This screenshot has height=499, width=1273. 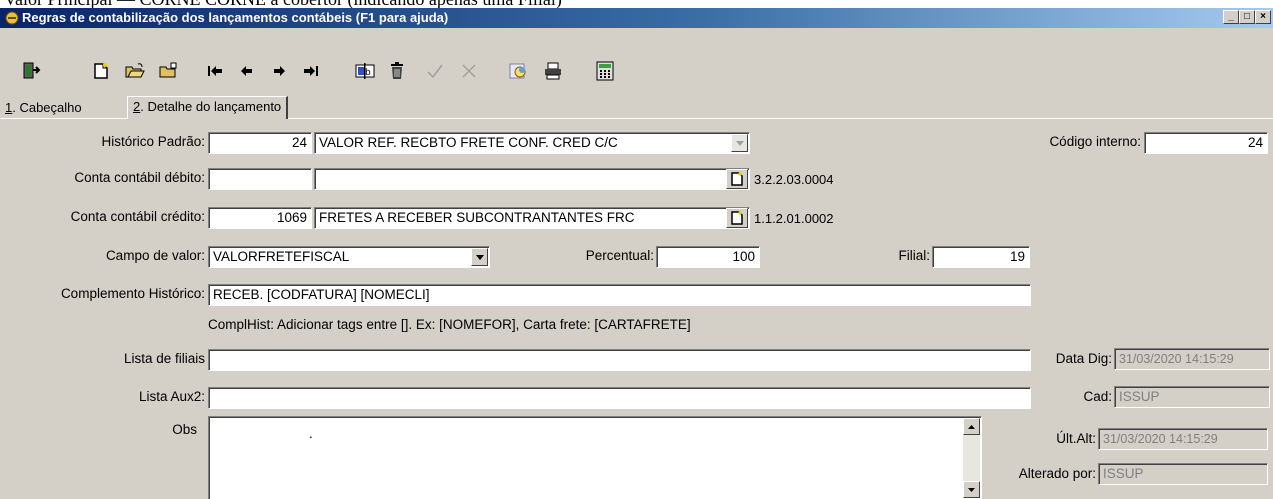 I want to click on field-edit-icon: b, so click(x=365, y=71).